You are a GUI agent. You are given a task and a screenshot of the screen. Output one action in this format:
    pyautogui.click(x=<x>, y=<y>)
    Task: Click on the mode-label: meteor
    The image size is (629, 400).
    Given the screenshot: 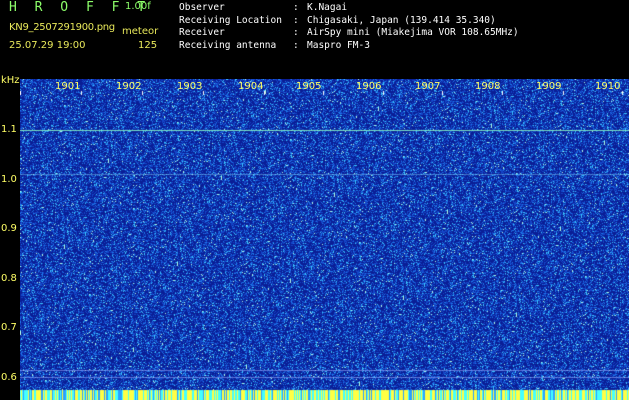 What is the action you would take?
    pyautogui.click(x=140, y=31)
    